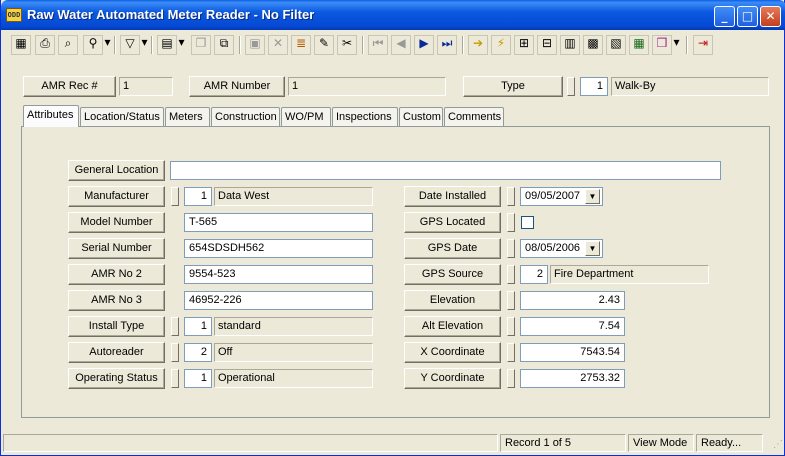 The width and height of the screenshot is (785, 456). I want to click on x-coordinate-field: 7543.54, so click(572, 352).